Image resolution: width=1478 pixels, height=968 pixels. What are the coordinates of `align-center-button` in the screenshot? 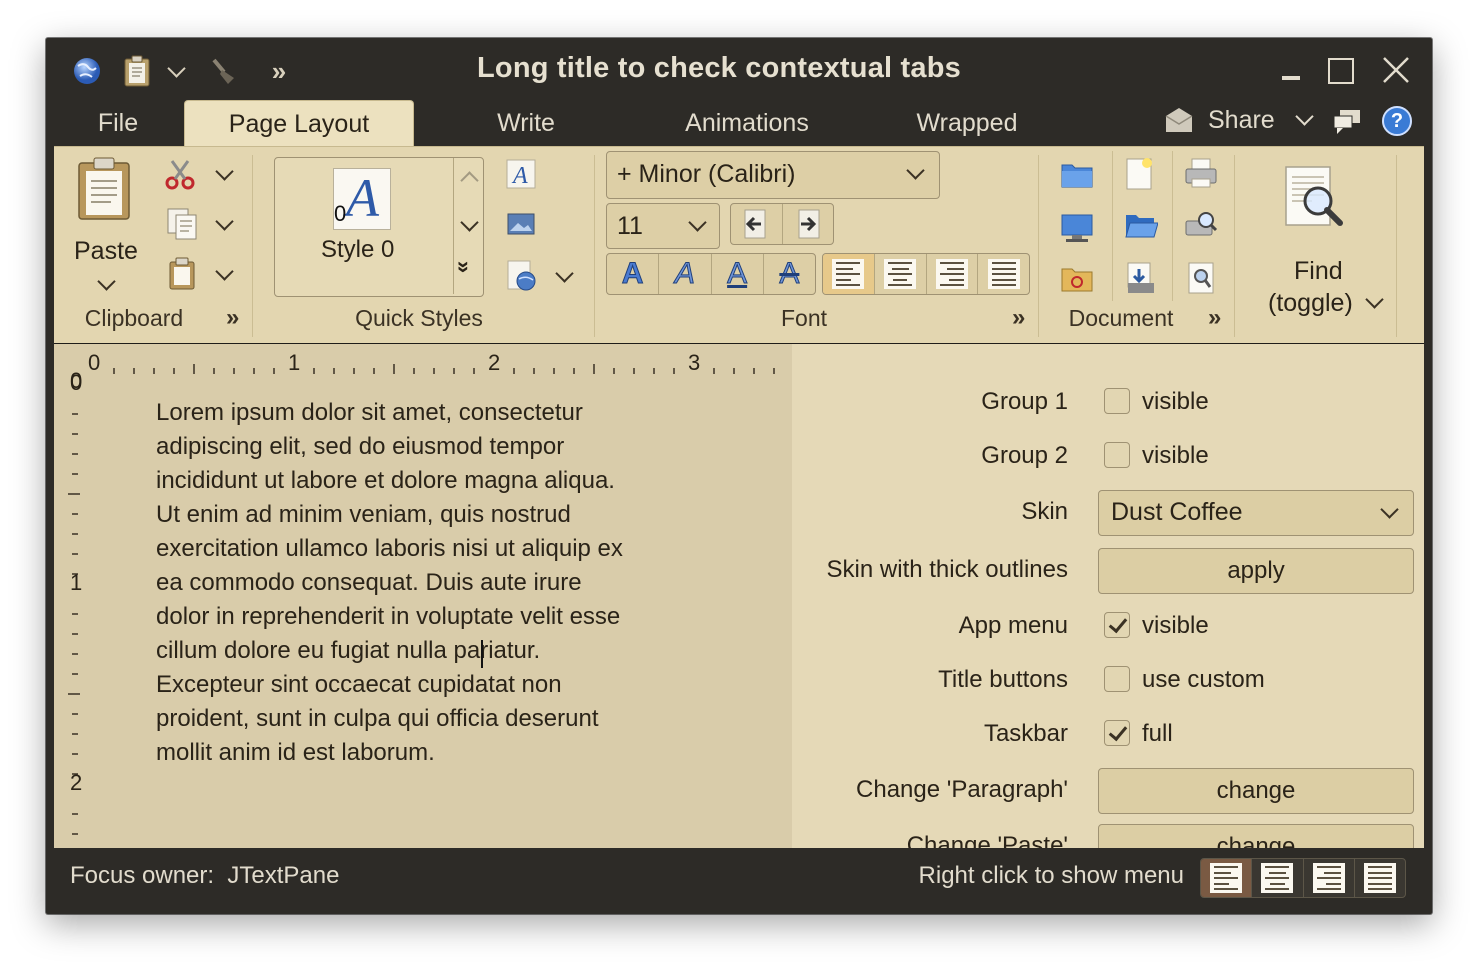 It's located at (901, 274).